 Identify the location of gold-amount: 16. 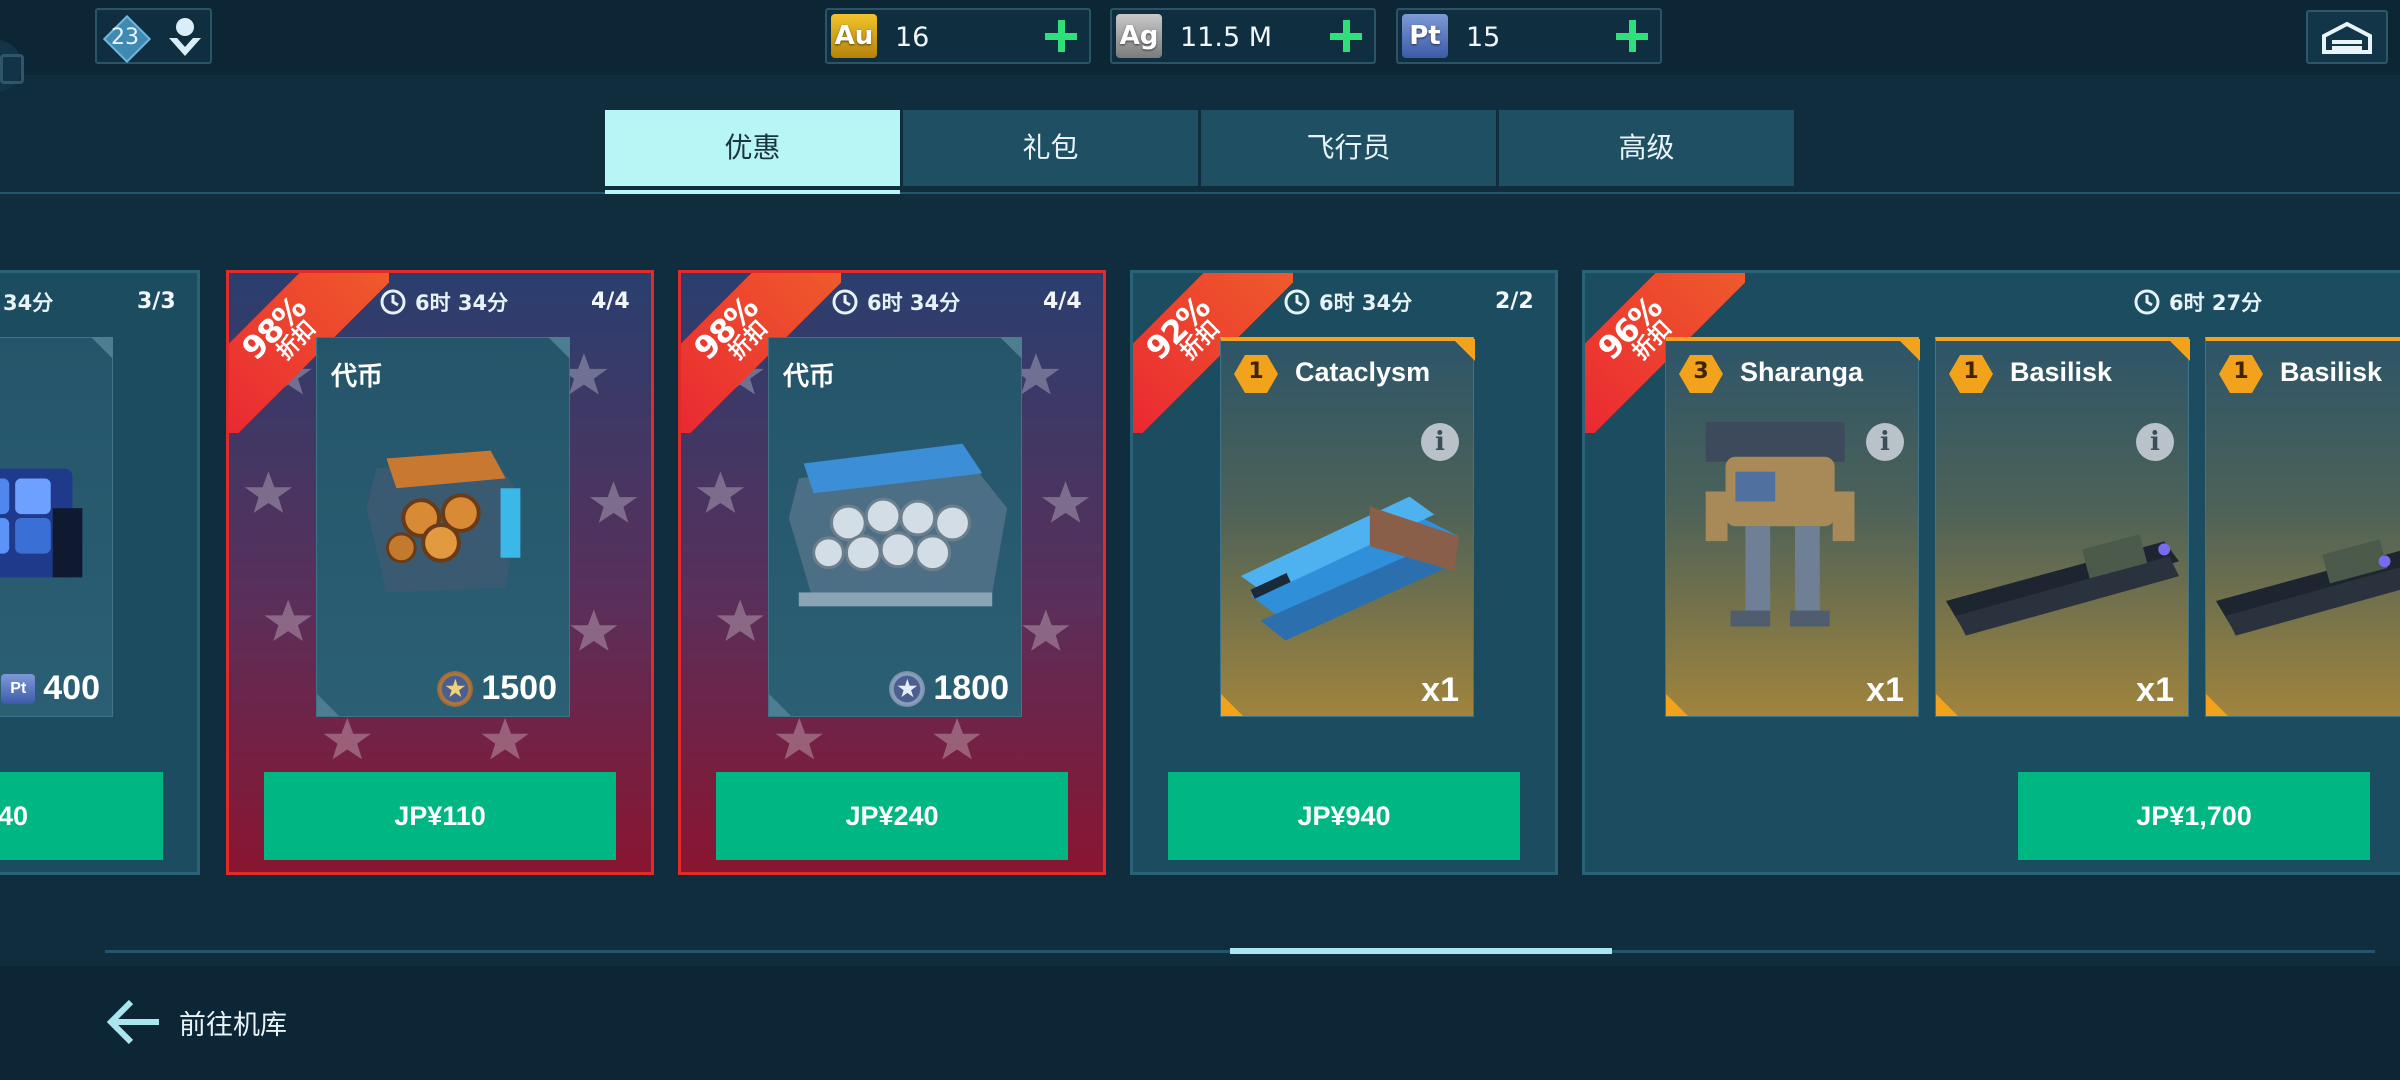
(912, 37).